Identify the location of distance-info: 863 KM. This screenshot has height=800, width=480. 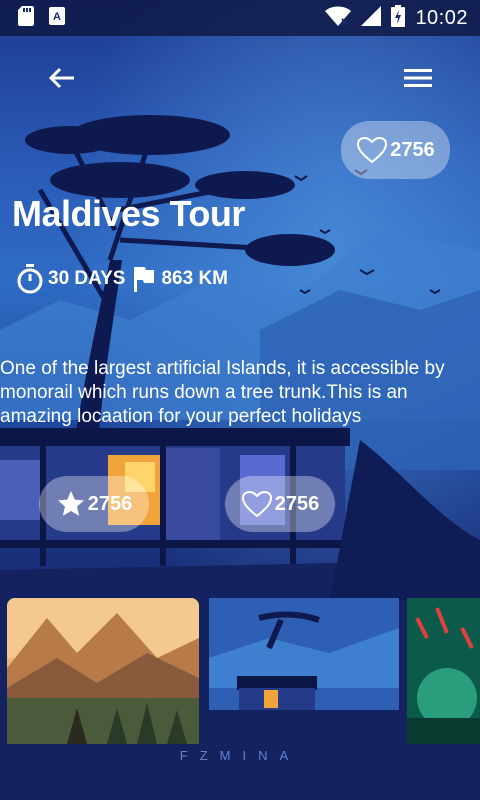
(179, 279).